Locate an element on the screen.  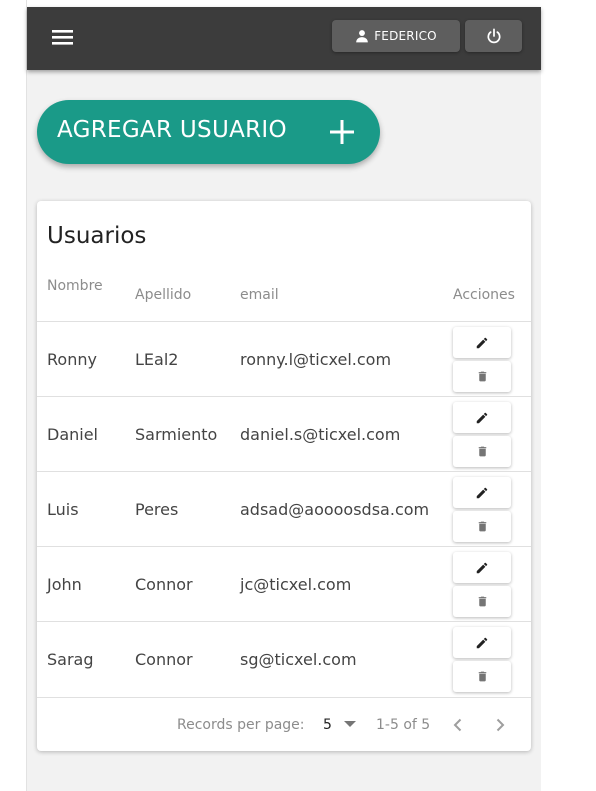
column-header-nombre: Nombre is located at coordinates (75, 286).